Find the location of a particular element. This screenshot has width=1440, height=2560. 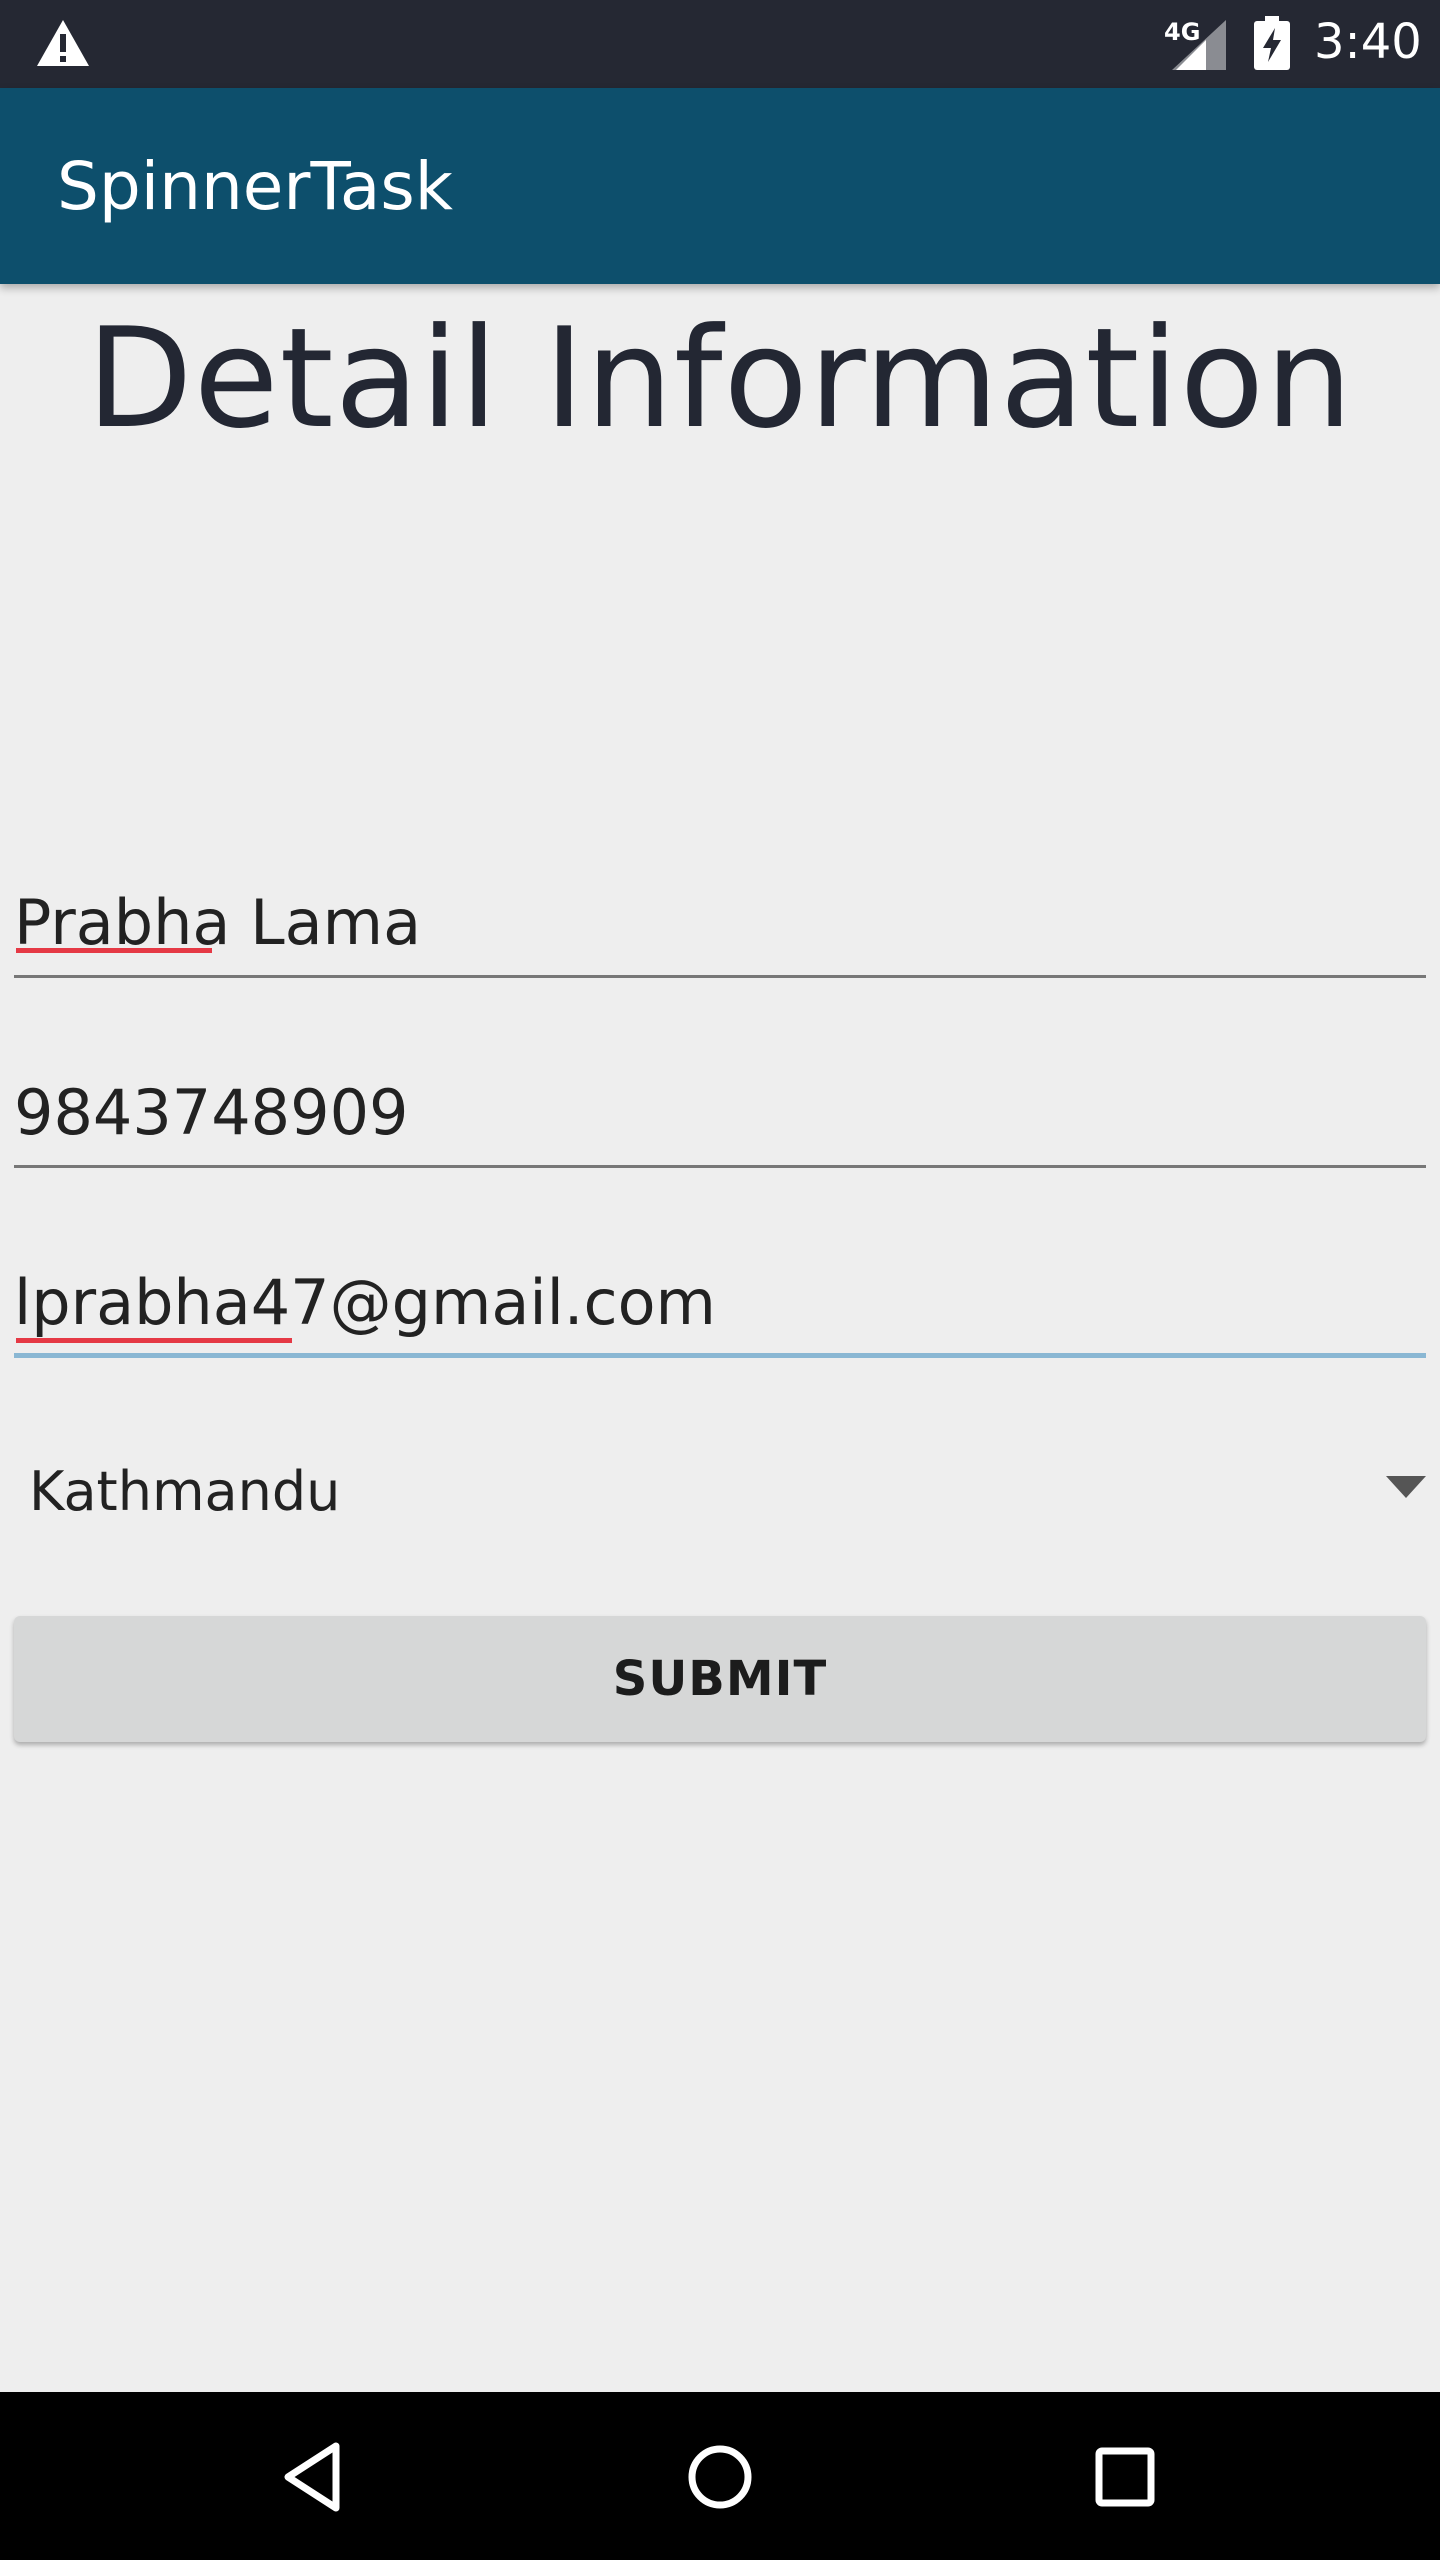

email-field-underline is located at coordinates (720, 1355).